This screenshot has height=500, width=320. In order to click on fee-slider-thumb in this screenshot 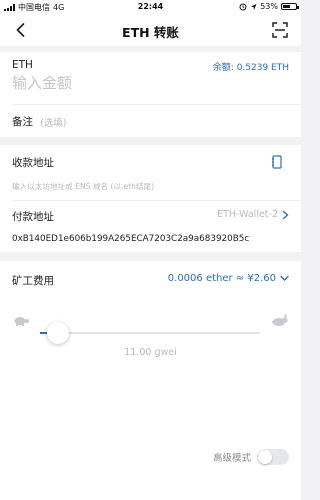, I will do `click(57, 333)`.